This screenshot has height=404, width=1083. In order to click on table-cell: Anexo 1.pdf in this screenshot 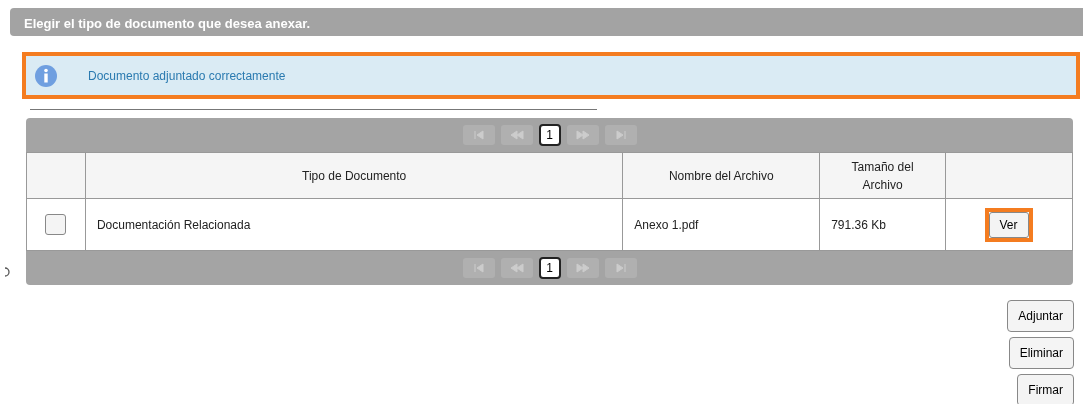, I will do `click(666, 224)`.